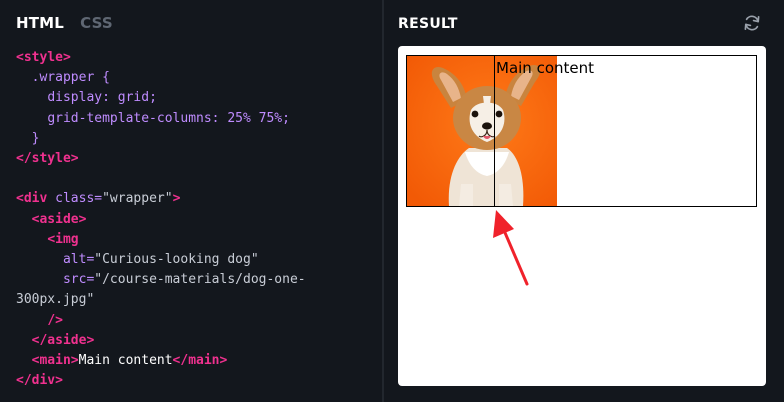  I want to click on result-title: RESULT, so click(428, 24).